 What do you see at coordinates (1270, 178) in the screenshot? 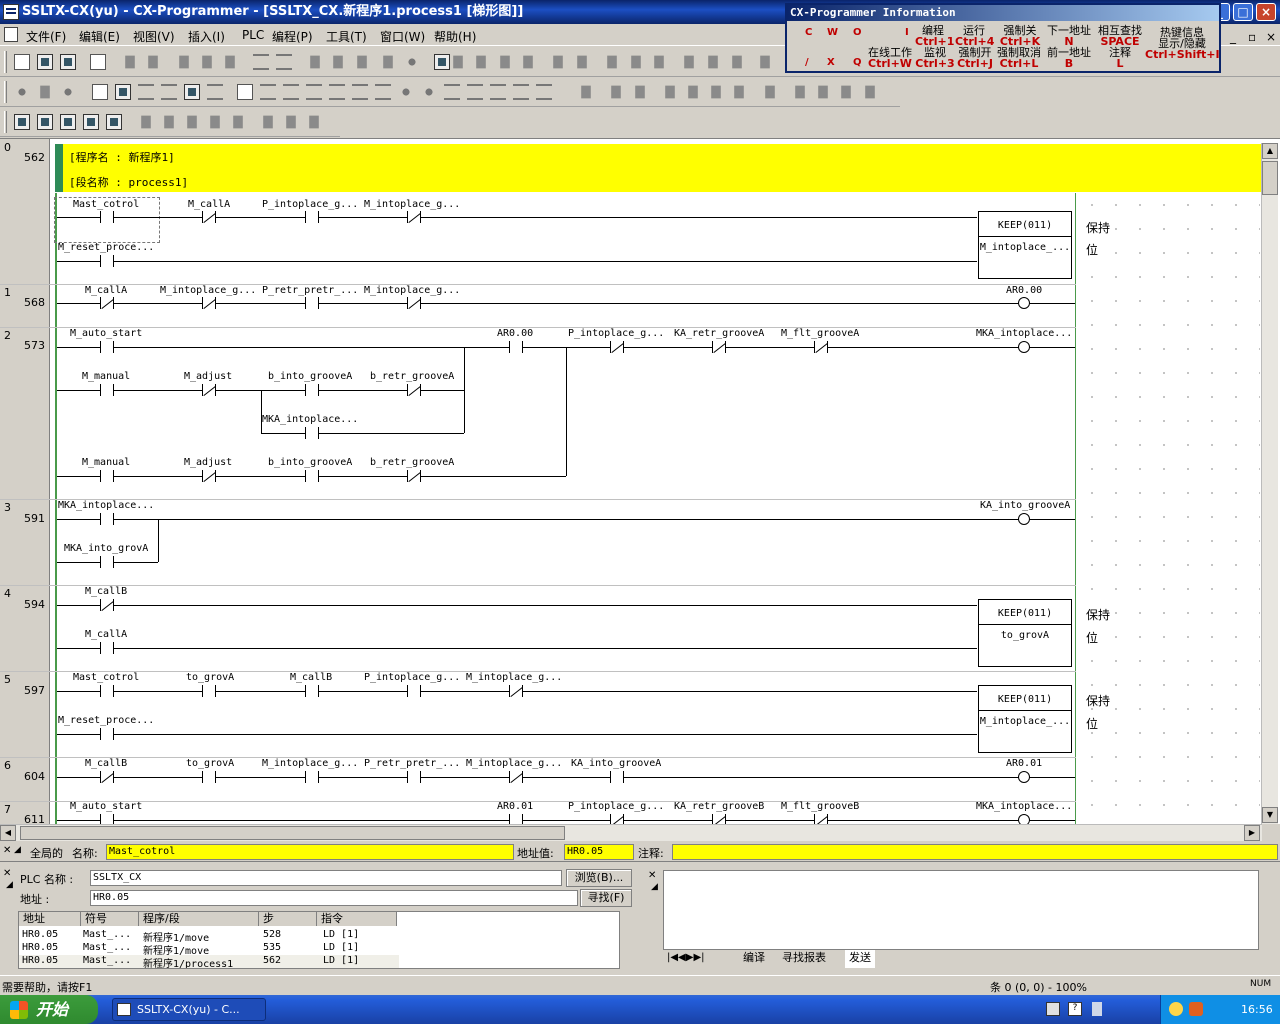
I see `vertical-scroll-thumb` at bounding box center [1270, 178].